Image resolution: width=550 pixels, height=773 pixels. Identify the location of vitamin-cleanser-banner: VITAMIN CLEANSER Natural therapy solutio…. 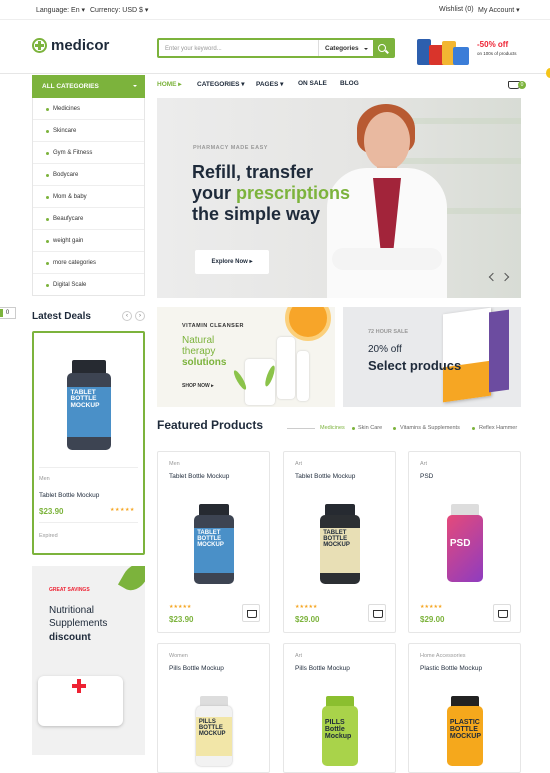
(246, 357).